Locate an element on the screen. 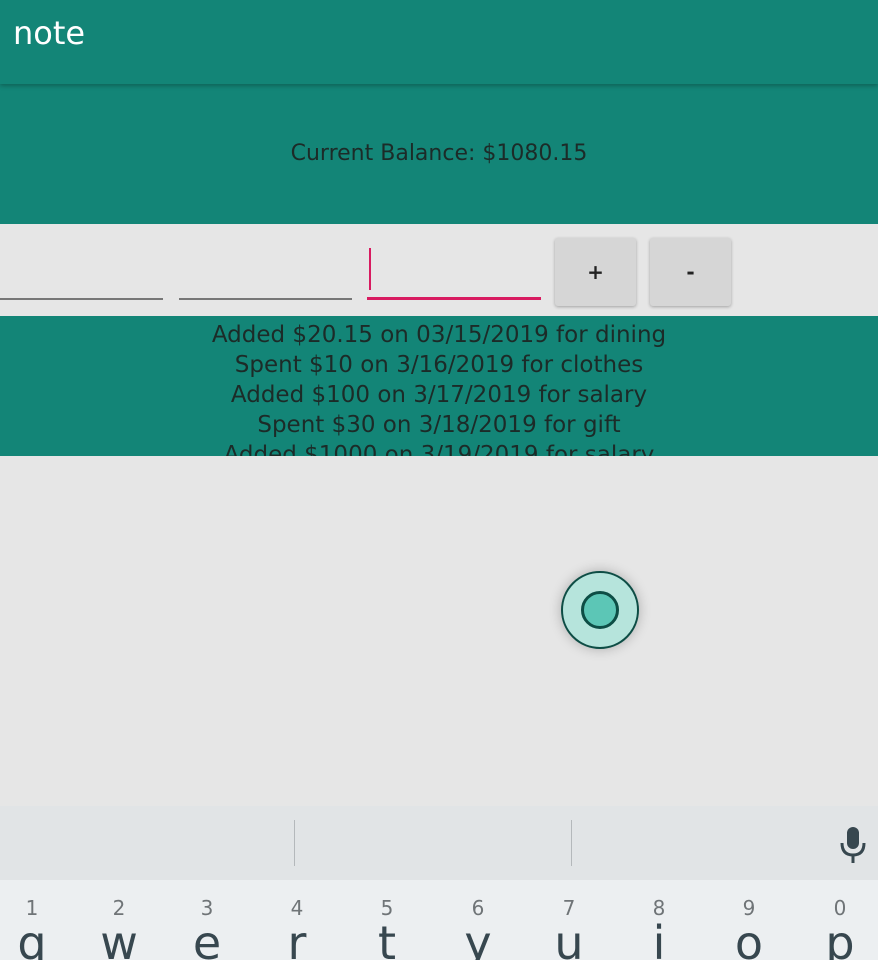 This screenshot has width=878, height=960. key-letter: p is located at coordinates (840, 938).